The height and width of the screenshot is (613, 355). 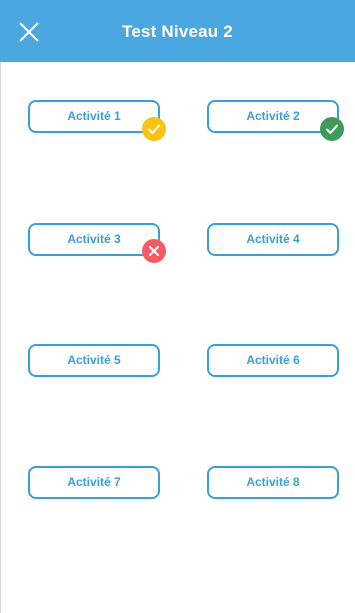 I want to click on activity-1-button: Activité 1, so click(x=94, y=116).